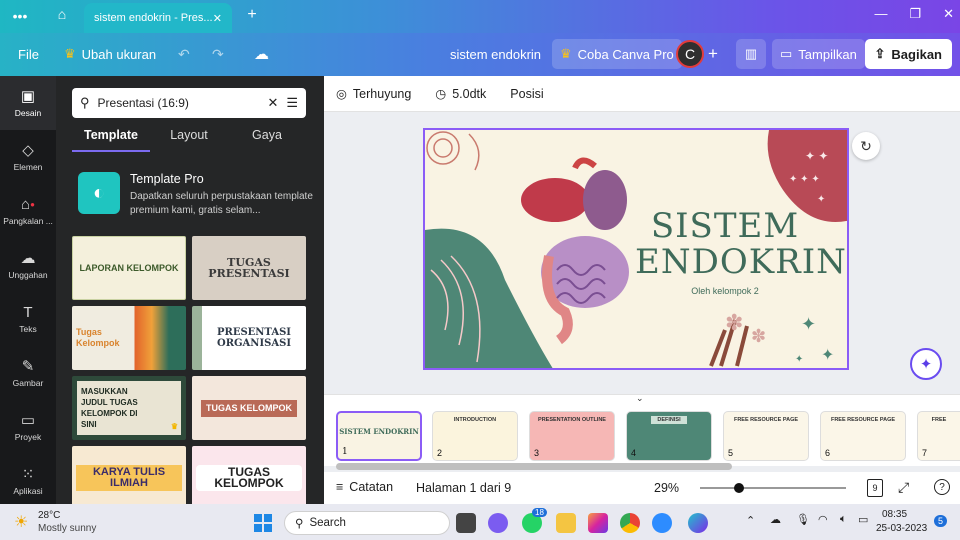 Image resolution: width=960 pixels, height=540 pixels. What do you see at coordinates (775, 519) in the screenshot?
I see `cloud-icon: ☁` at bounding box center [775, 519].